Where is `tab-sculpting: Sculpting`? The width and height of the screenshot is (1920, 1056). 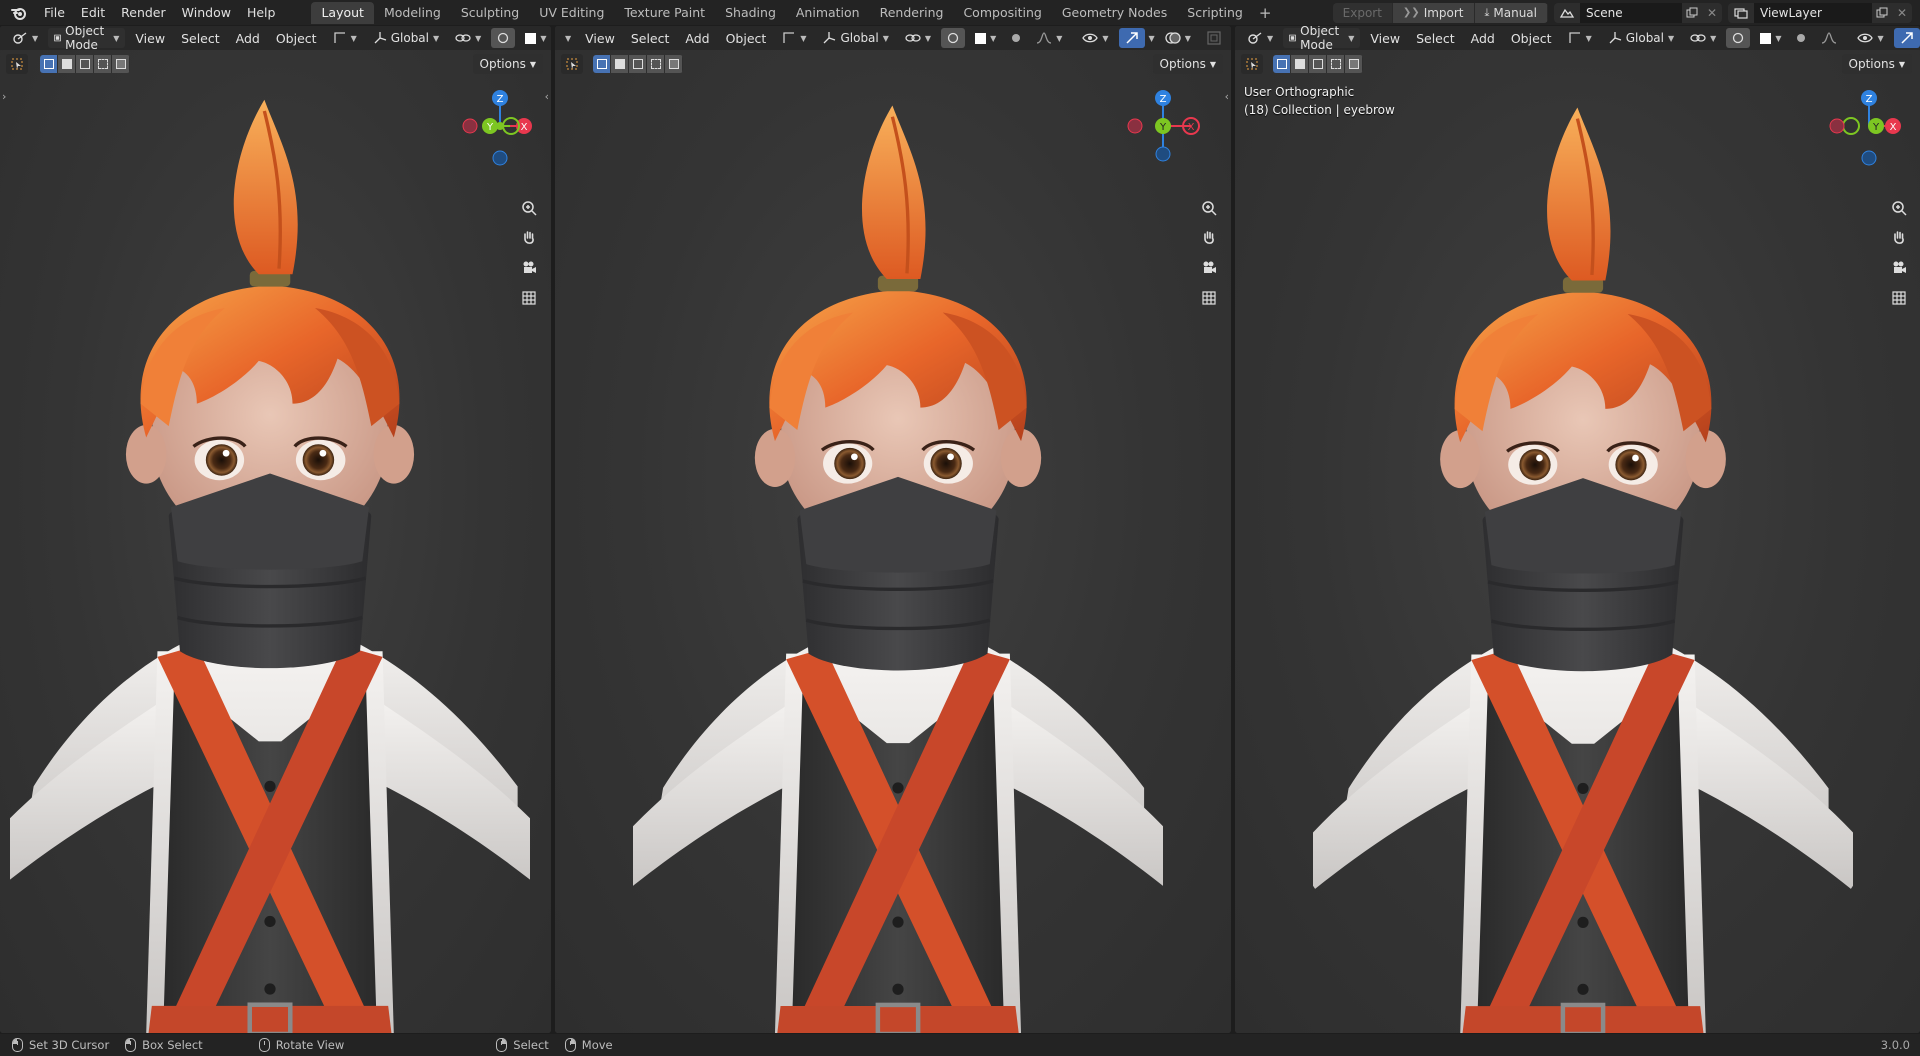
tab-sculpting: Sculpting is located at coordinates (490, 13).